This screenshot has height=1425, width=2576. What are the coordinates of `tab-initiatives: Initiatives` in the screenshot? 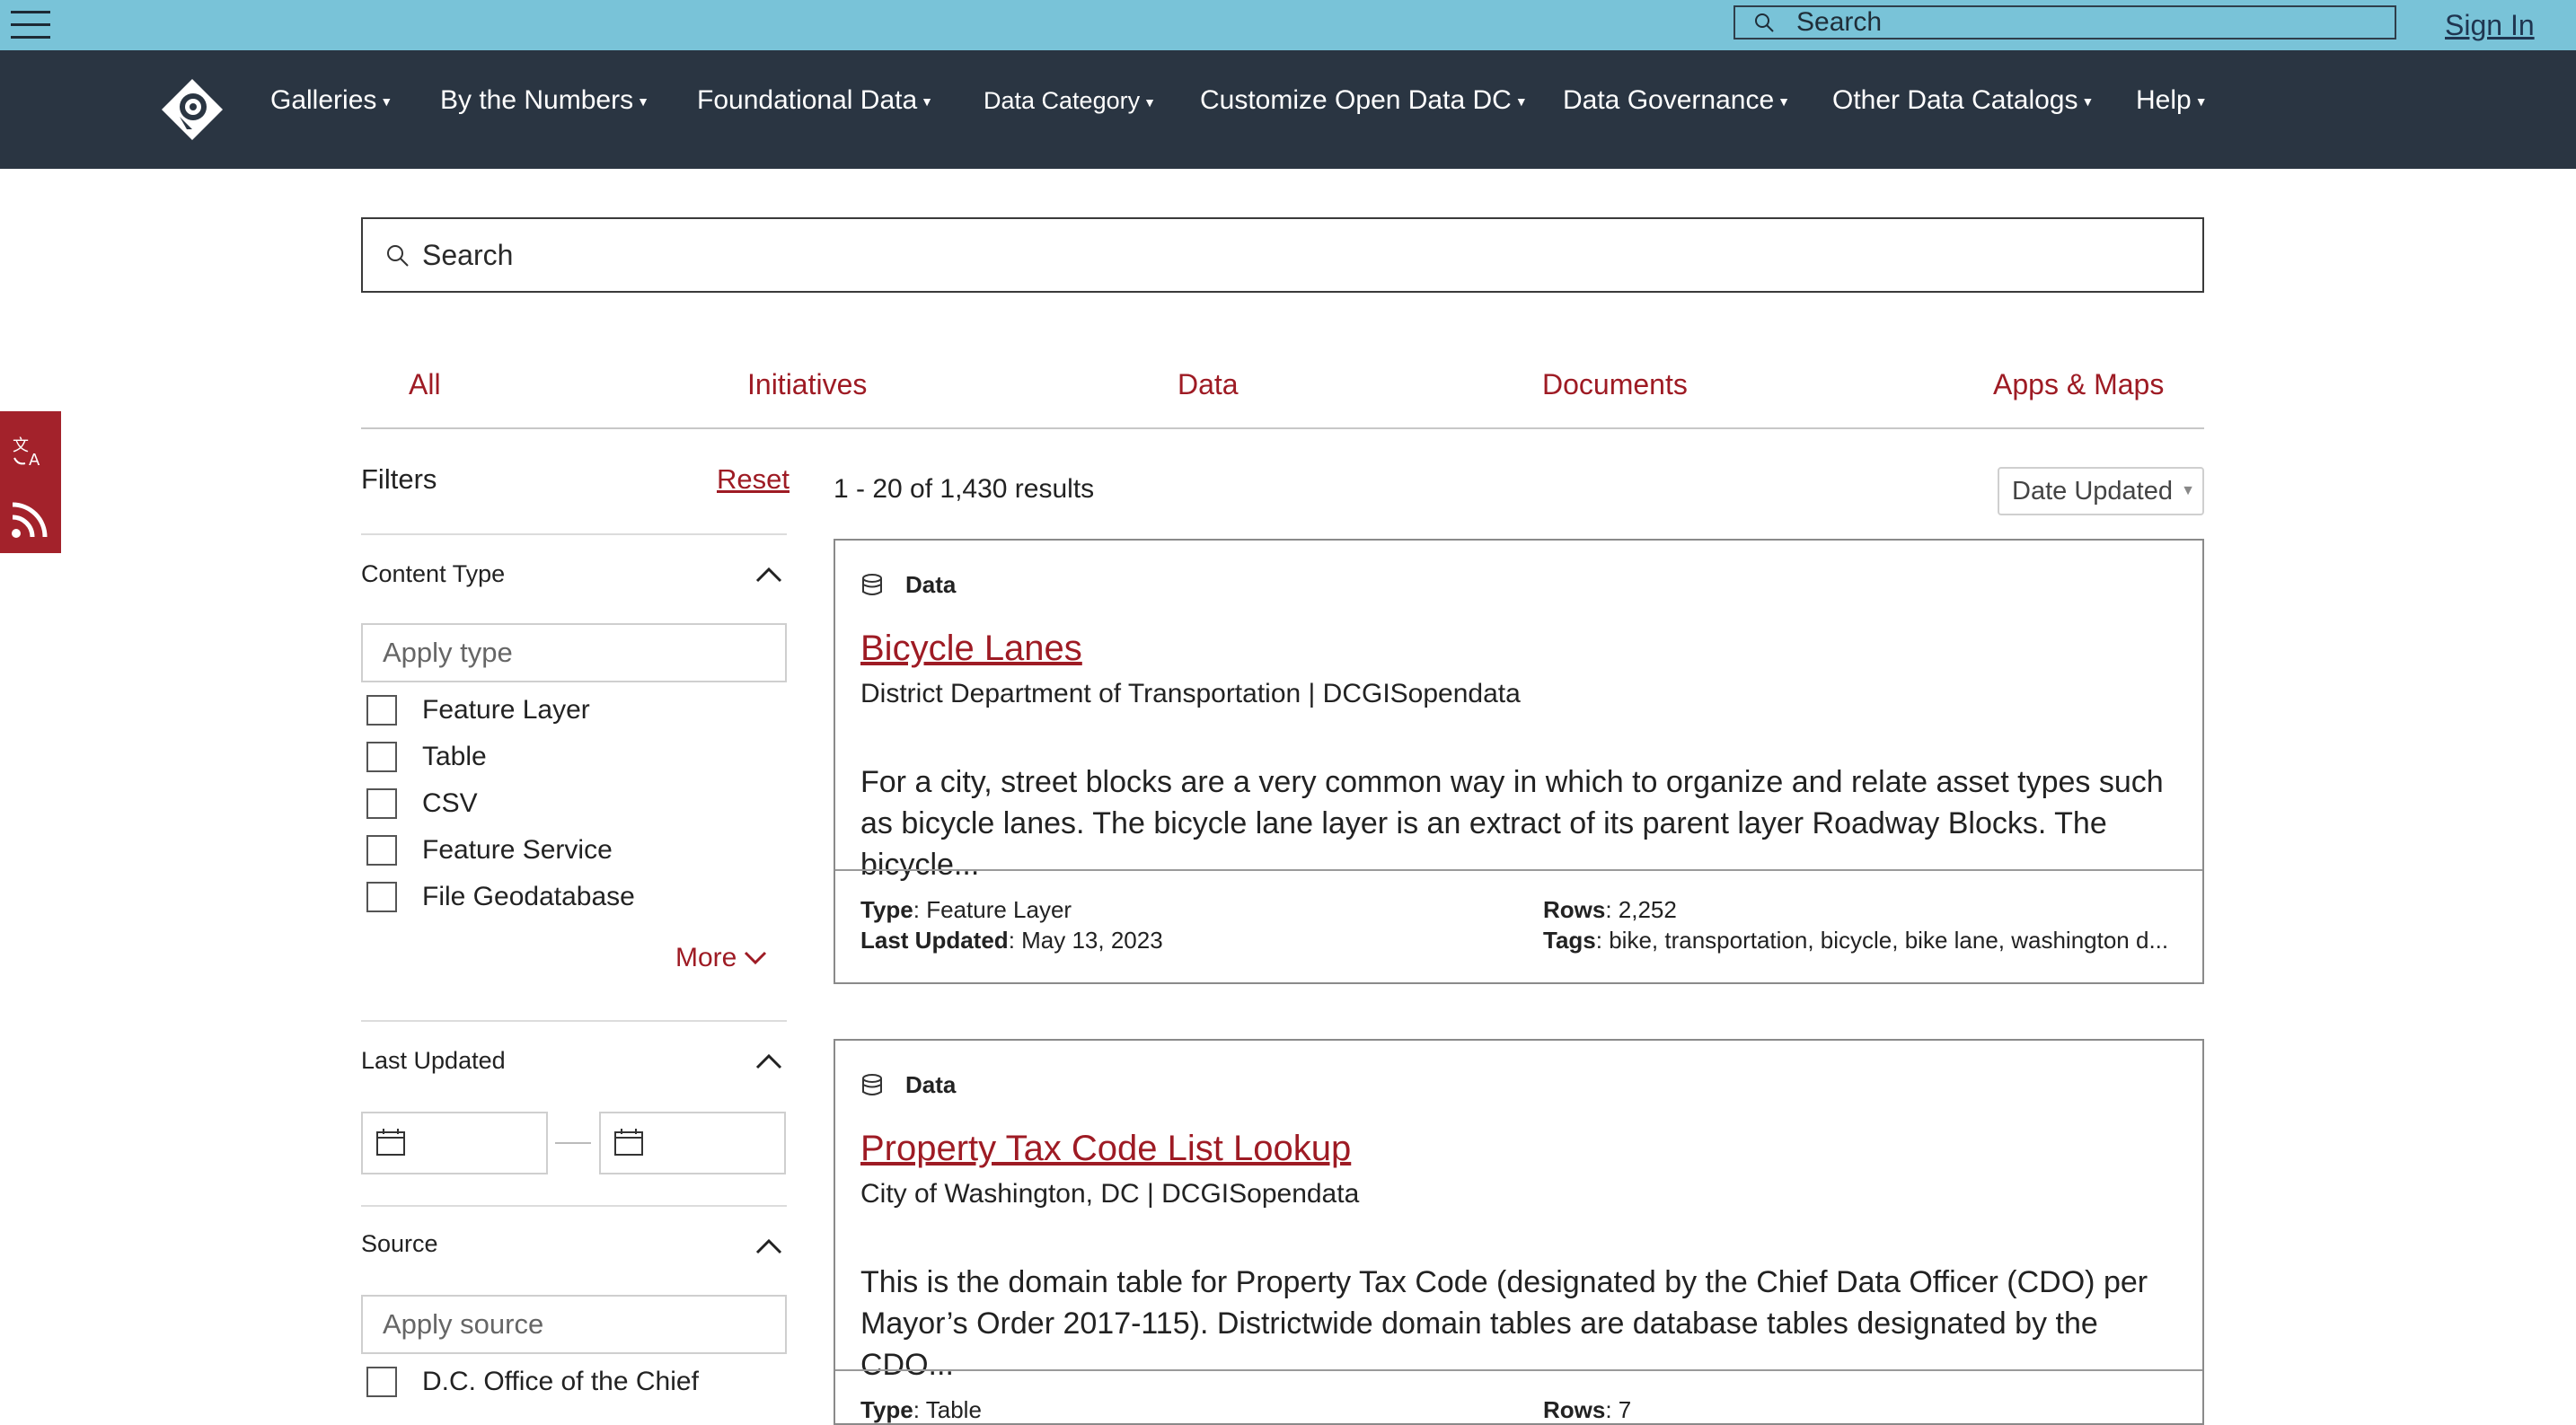 It's located at (807, 384).